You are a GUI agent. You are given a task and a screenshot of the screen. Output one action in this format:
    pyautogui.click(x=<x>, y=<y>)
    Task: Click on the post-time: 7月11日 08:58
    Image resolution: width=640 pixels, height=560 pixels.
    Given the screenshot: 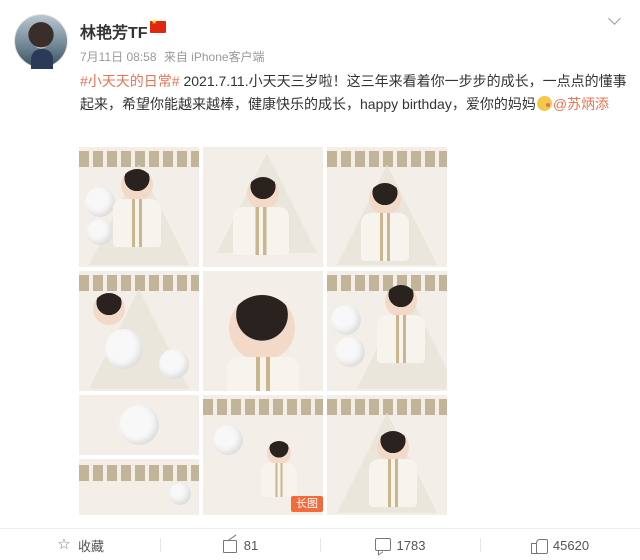 What is the action you would take?
    pyautogui.click(x=118, y=57)
    